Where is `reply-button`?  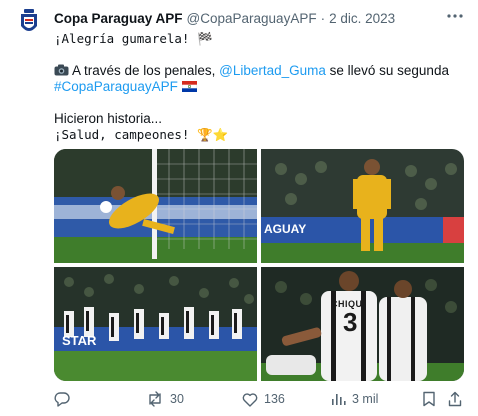
reply-button is located at coordinates (65, 399).